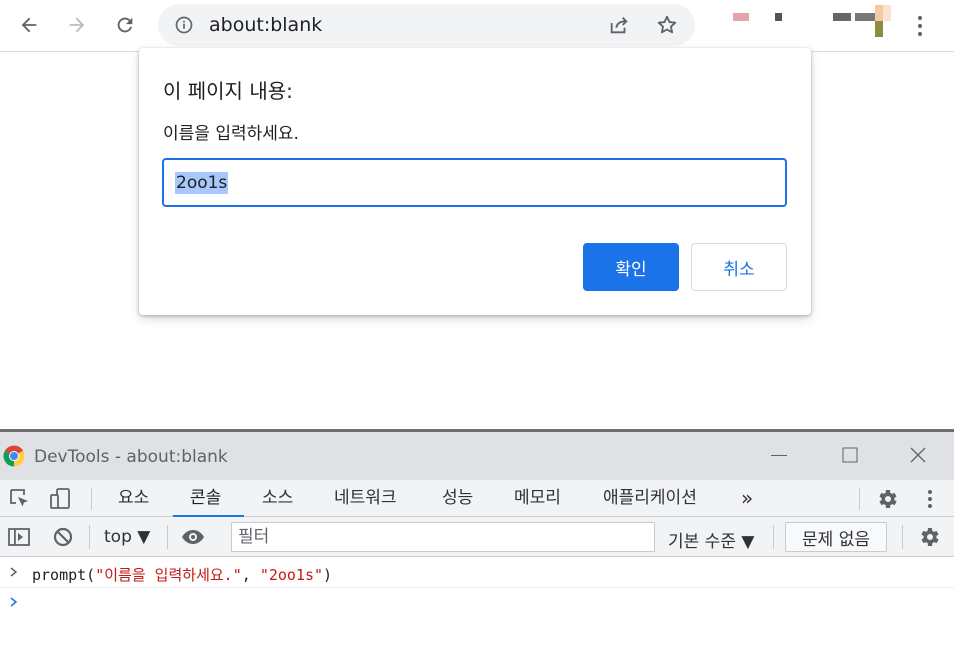  Describe the element at coordinates (426, 25) in the screenshot. I see `omnibox: about:blank` at that location.